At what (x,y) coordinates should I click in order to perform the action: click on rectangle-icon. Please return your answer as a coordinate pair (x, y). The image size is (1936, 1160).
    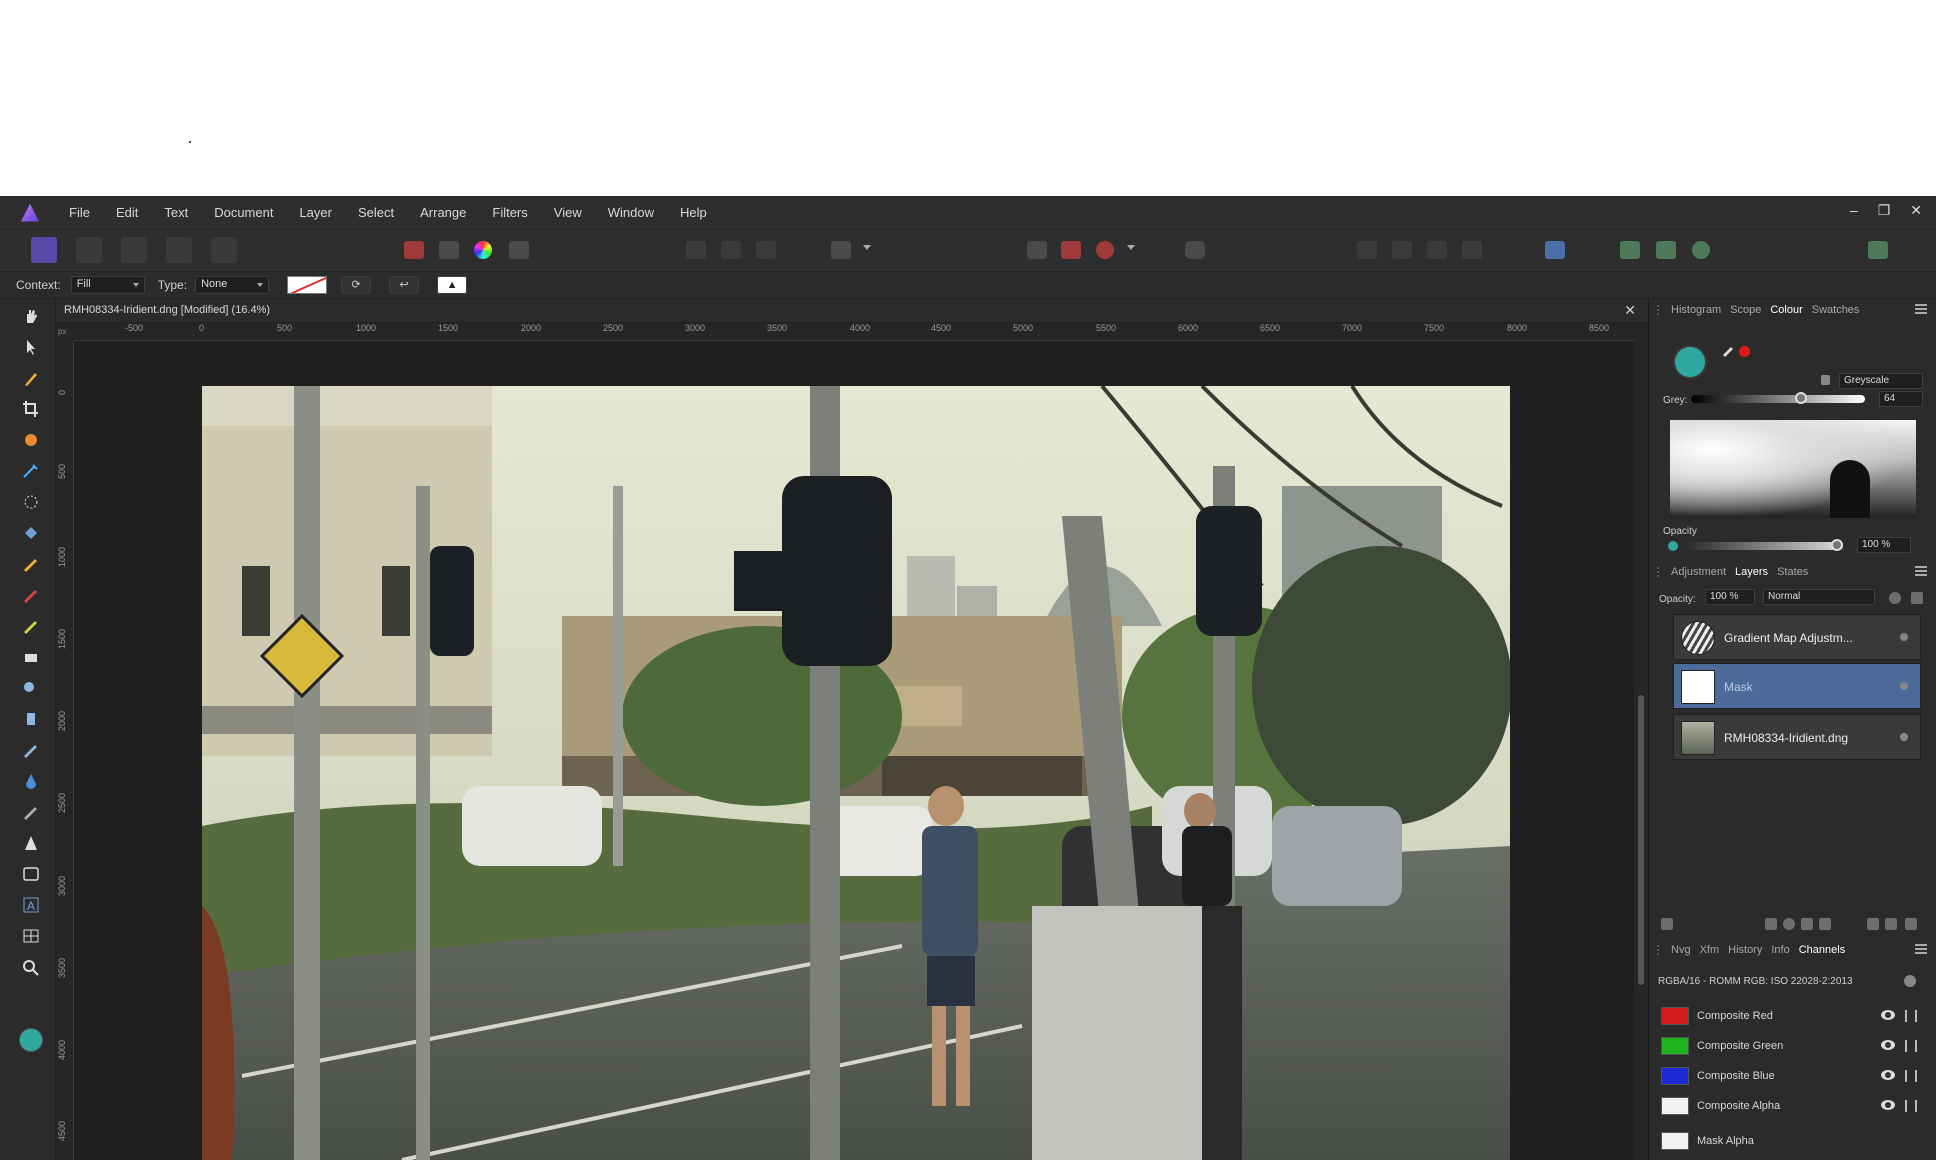
    Looking at the image, I should click on (31, 874).